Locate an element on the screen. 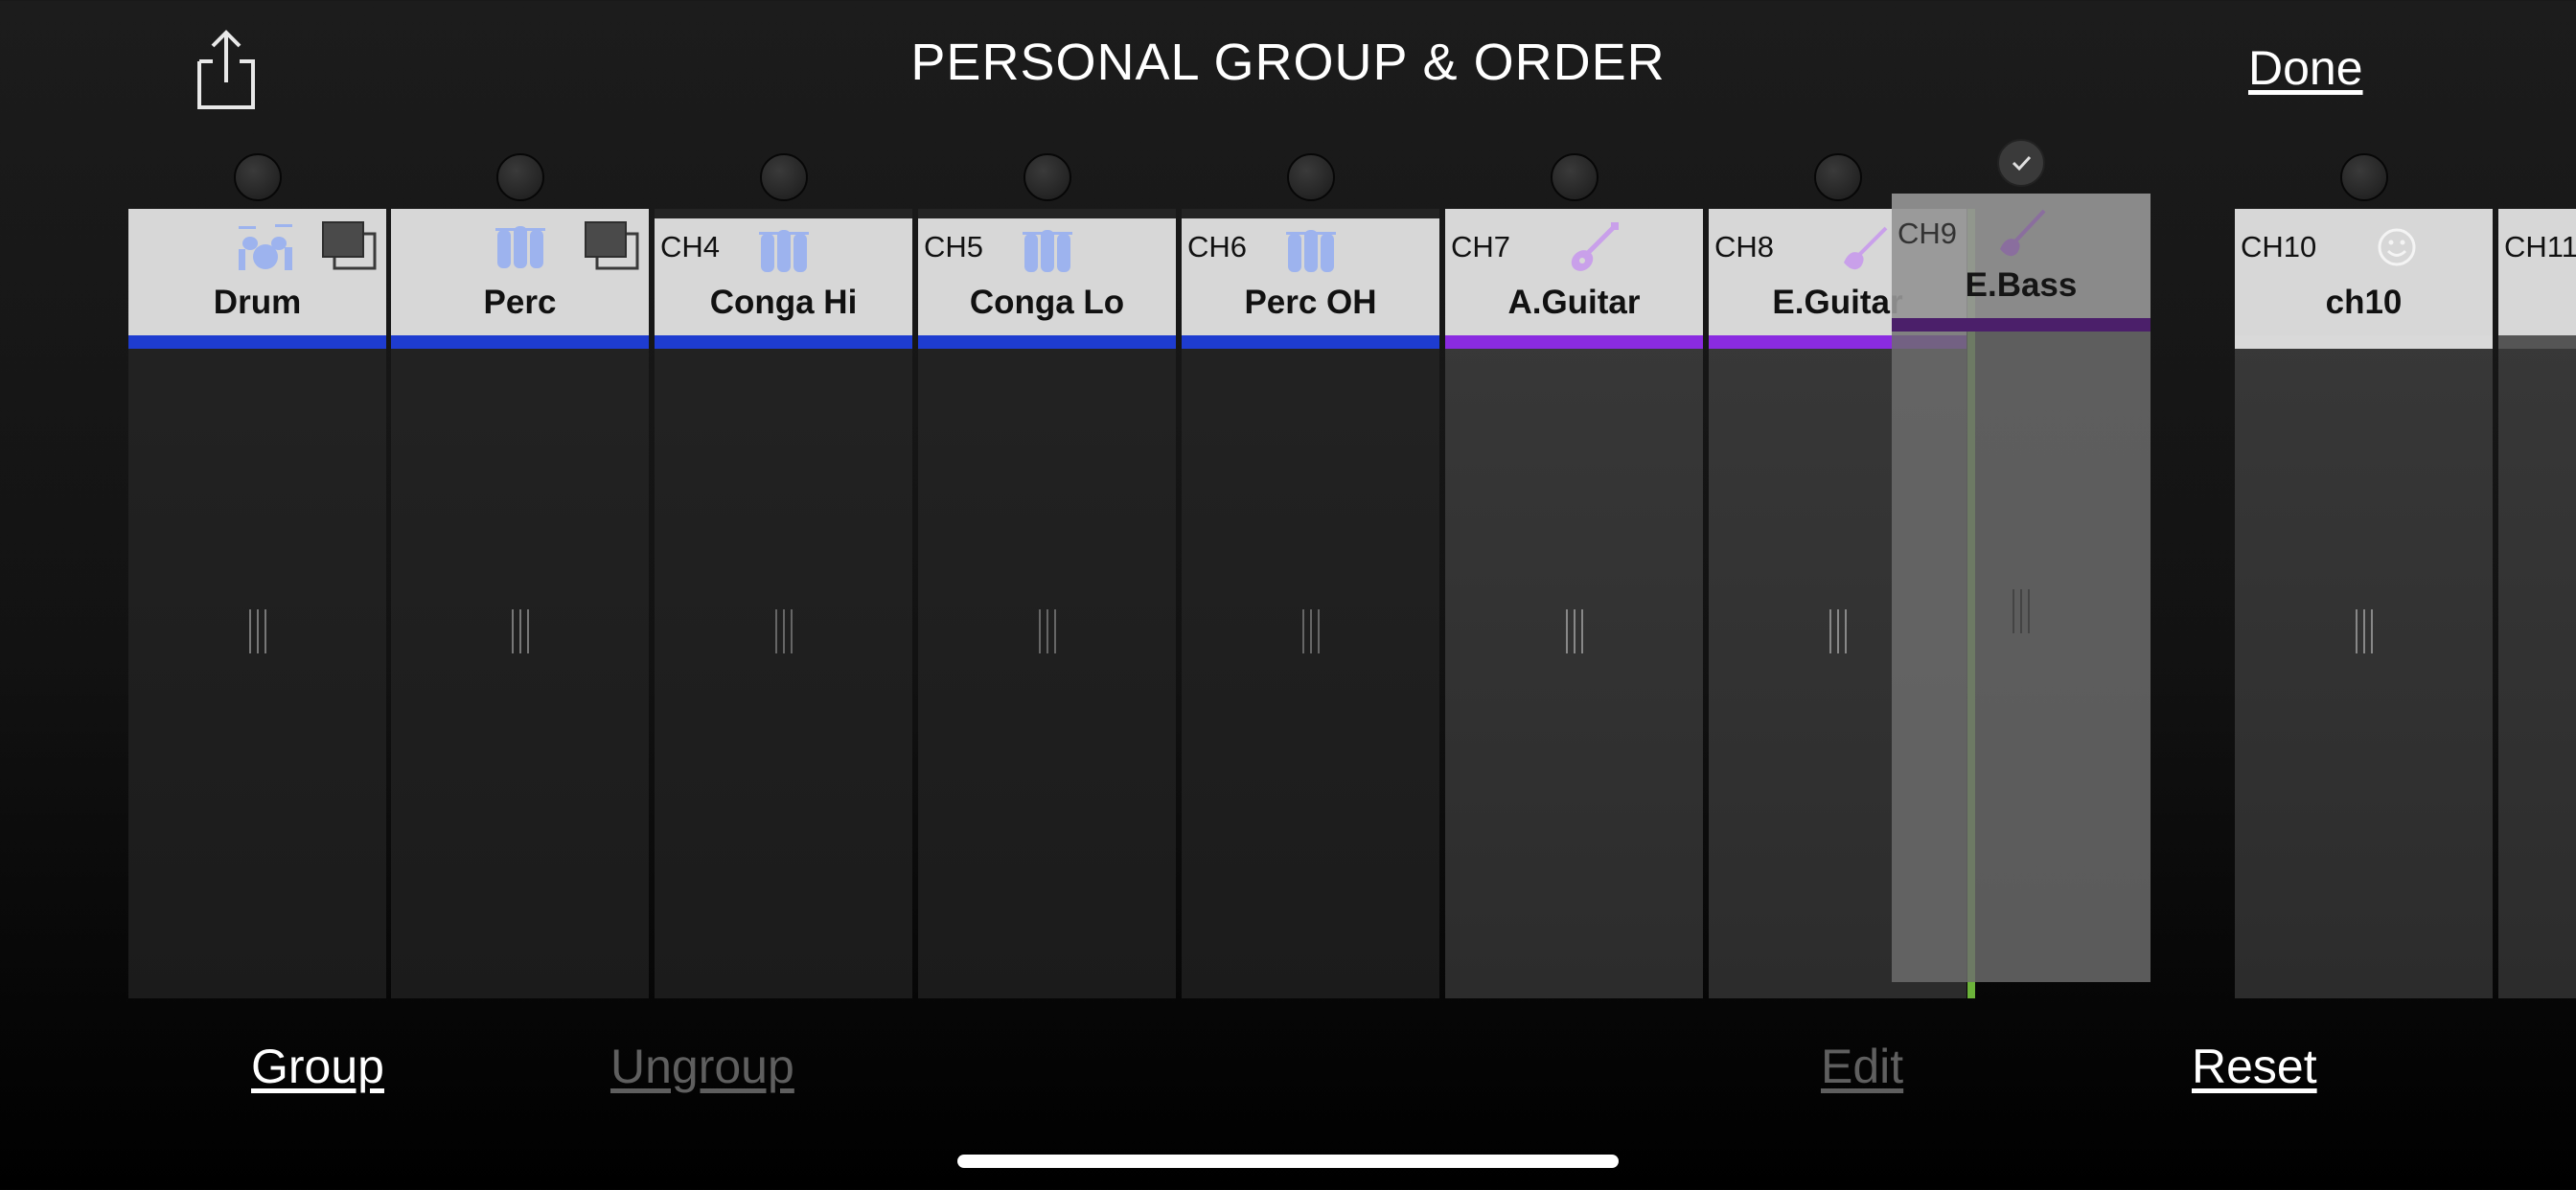 The width and height of the screenshot is (2576, 1190). channel-number: CH10 is located at coordinates (2279, 247).